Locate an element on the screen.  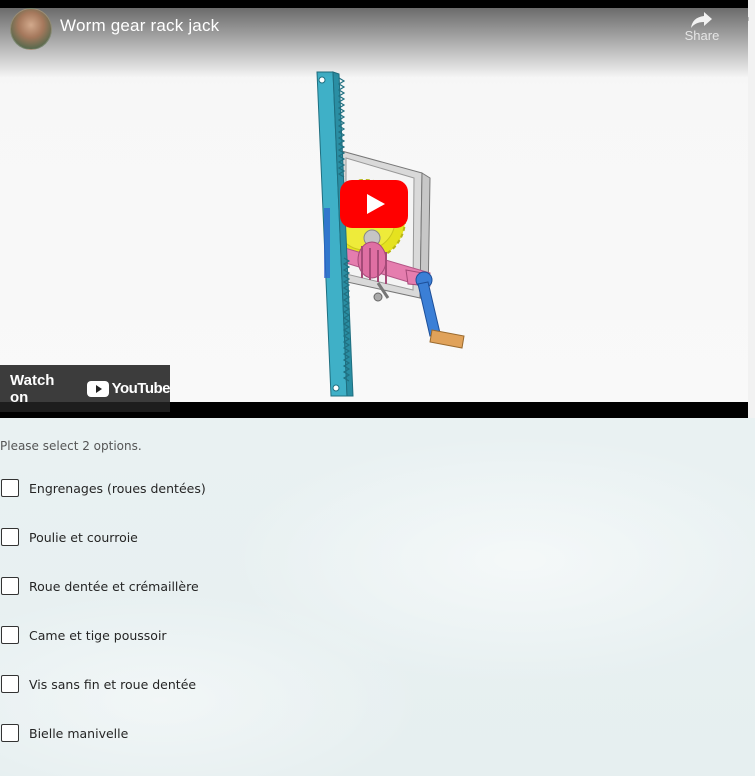
option-vis-sans-fin: Vis sans fin et roue dentée is located at coordinates (98, 684).